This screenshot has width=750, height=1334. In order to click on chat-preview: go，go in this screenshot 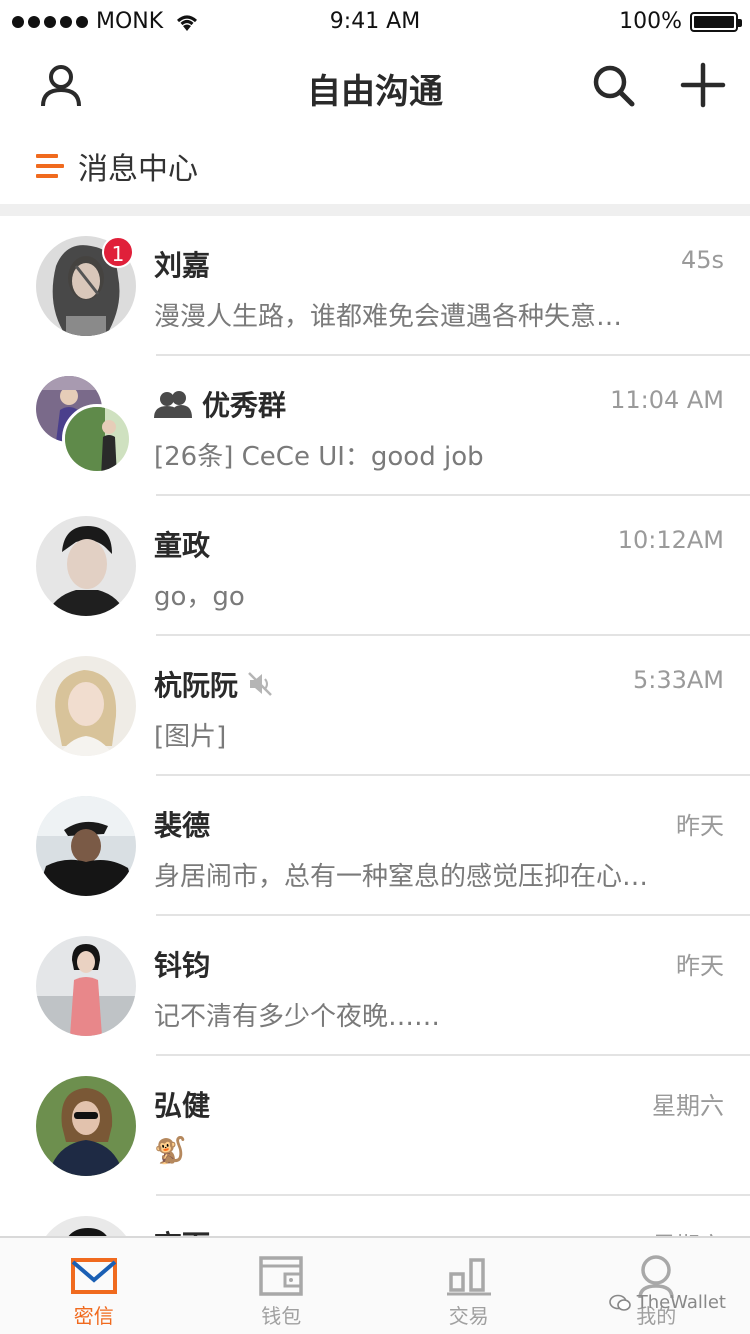, I will do `click(199, 597)`.